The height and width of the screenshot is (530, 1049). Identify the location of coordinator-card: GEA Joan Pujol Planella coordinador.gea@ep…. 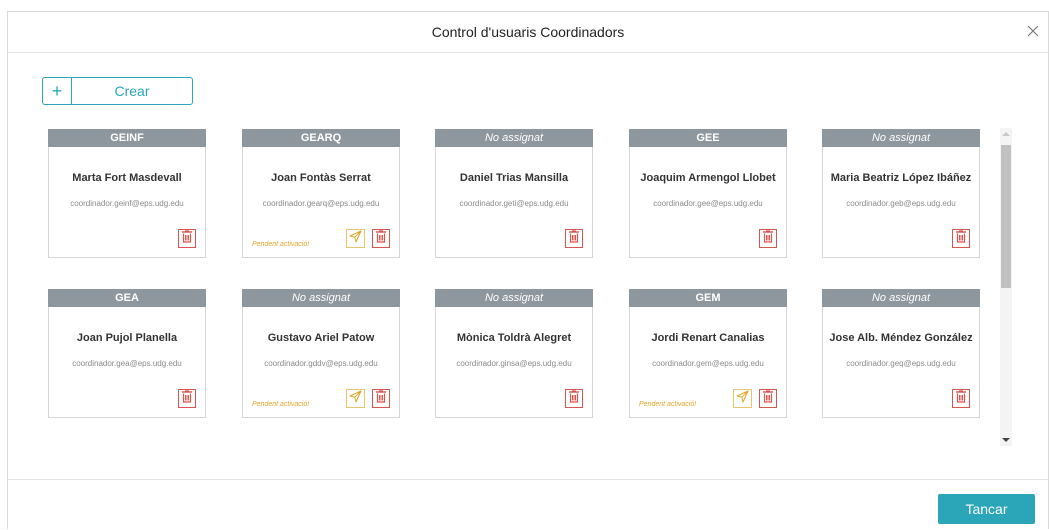
(127, 353).